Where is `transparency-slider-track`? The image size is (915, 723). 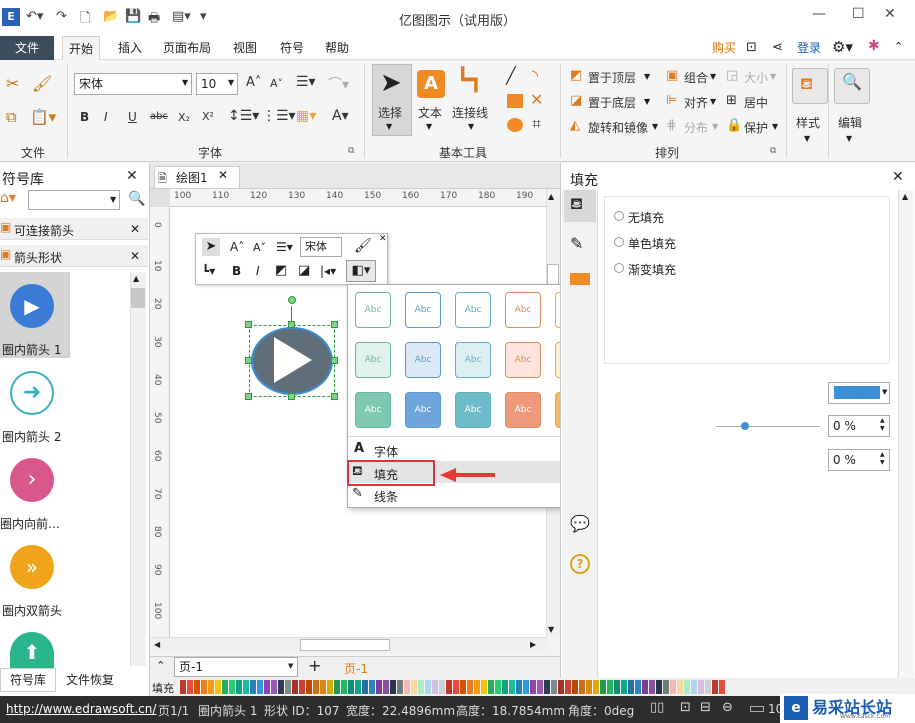
transparency-slider-track is located at coordinates (768, 426).